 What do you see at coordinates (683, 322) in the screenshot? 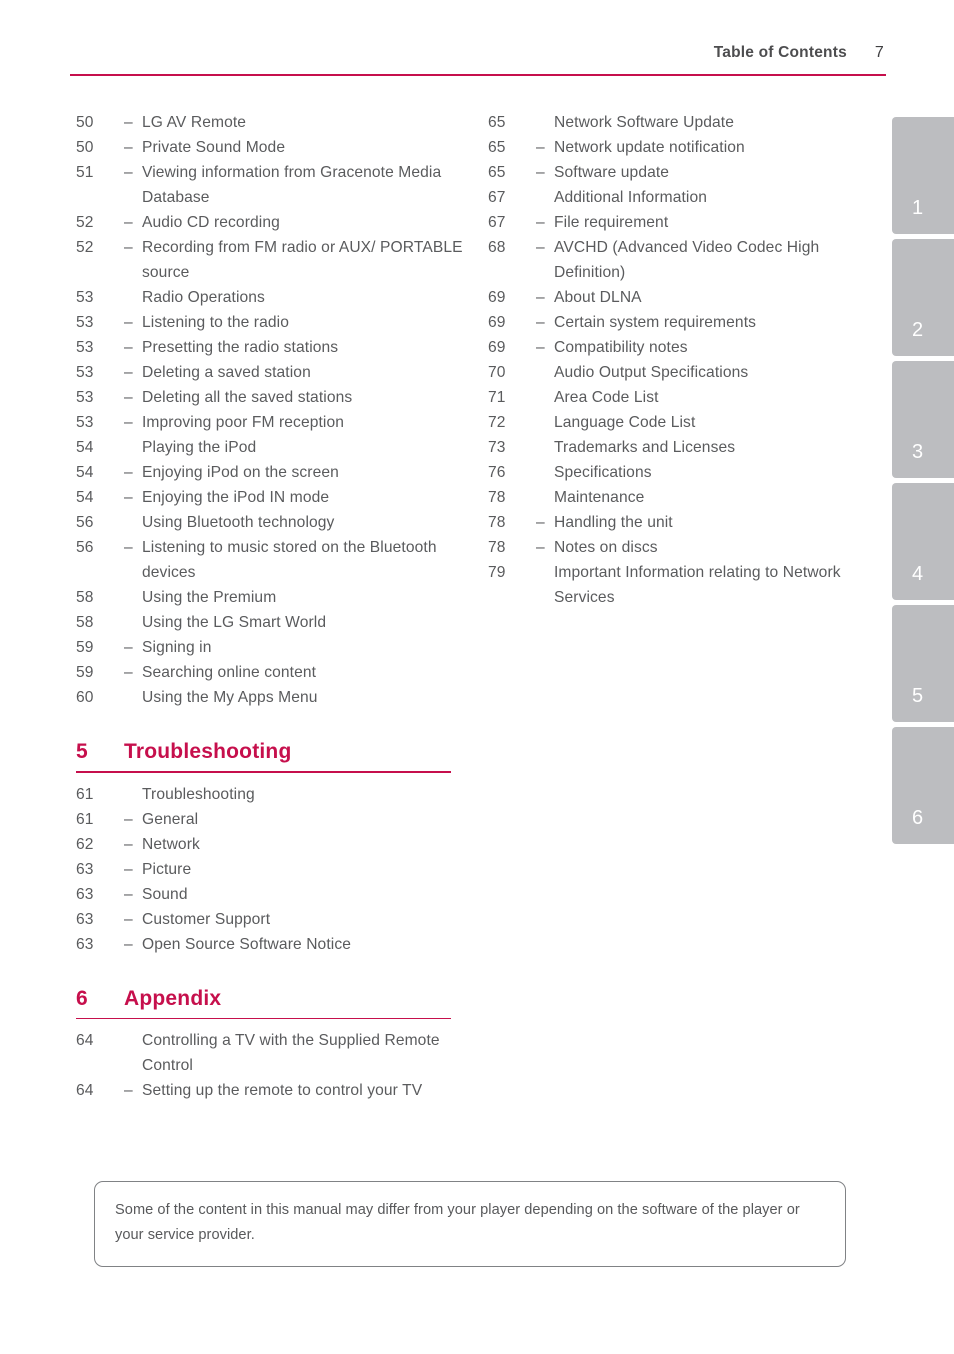
I see `toc-entry: 69 – Certain system requirements` at bounding box center [683, 322].